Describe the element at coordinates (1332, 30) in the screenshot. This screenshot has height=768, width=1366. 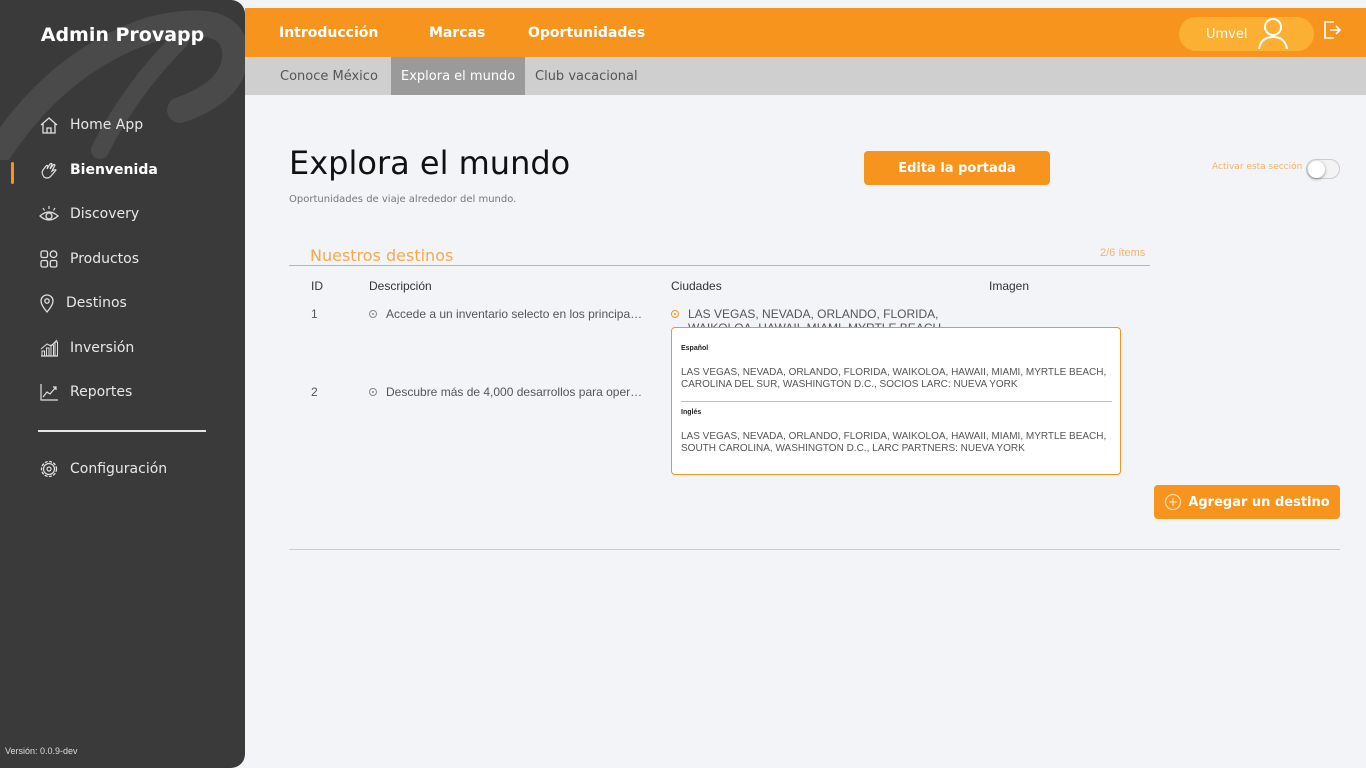
I see `logout-icon` at that location.